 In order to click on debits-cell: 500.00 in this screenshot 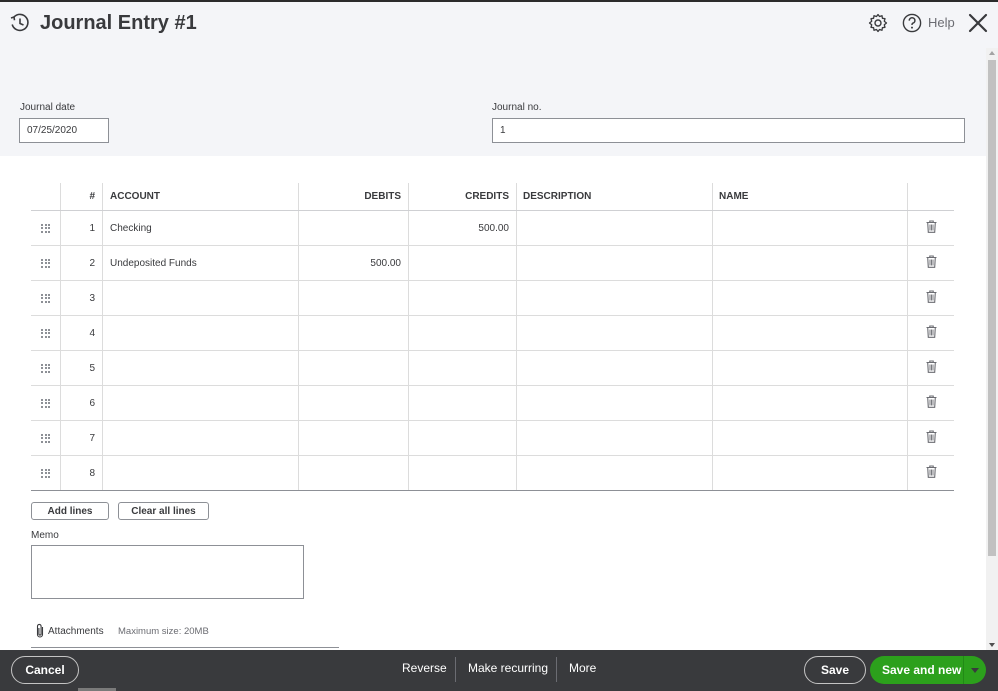, I will do `click(354, 263)`.